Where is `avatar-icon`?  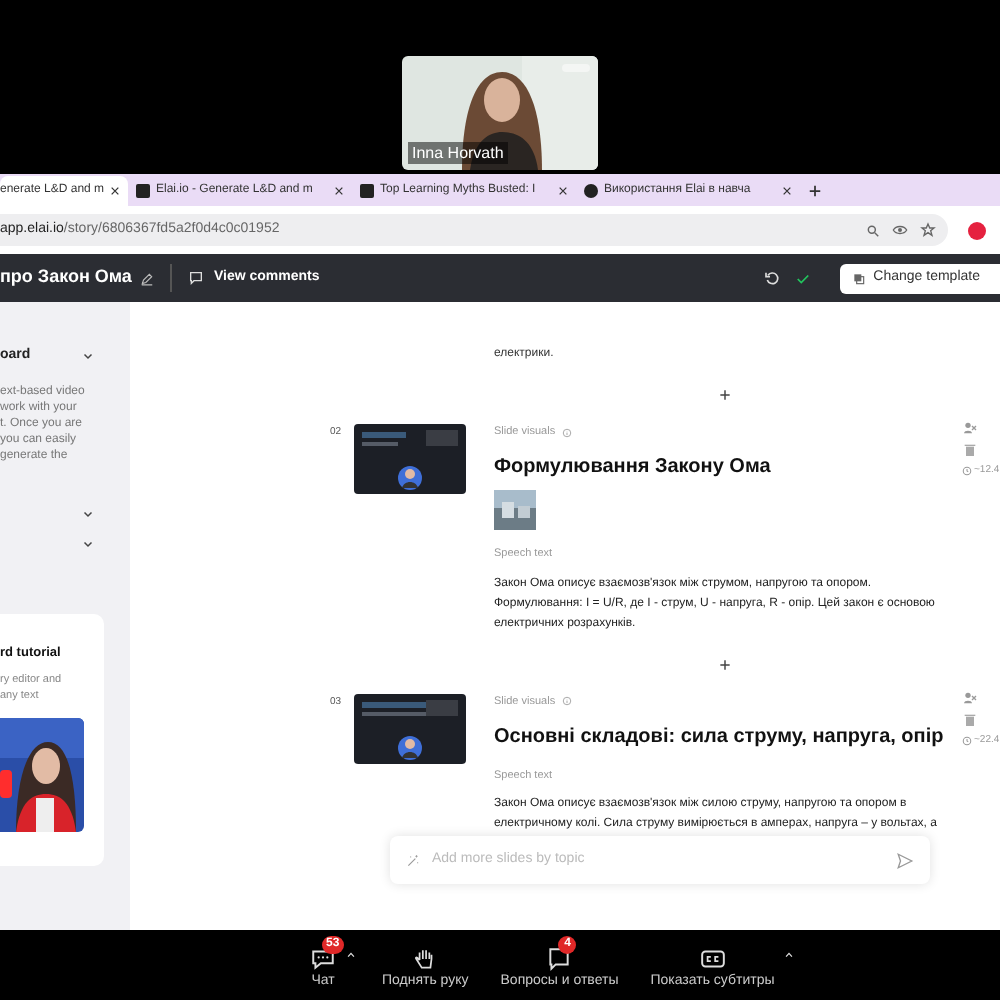 avatar-icon is located at coordinates (977, 230).